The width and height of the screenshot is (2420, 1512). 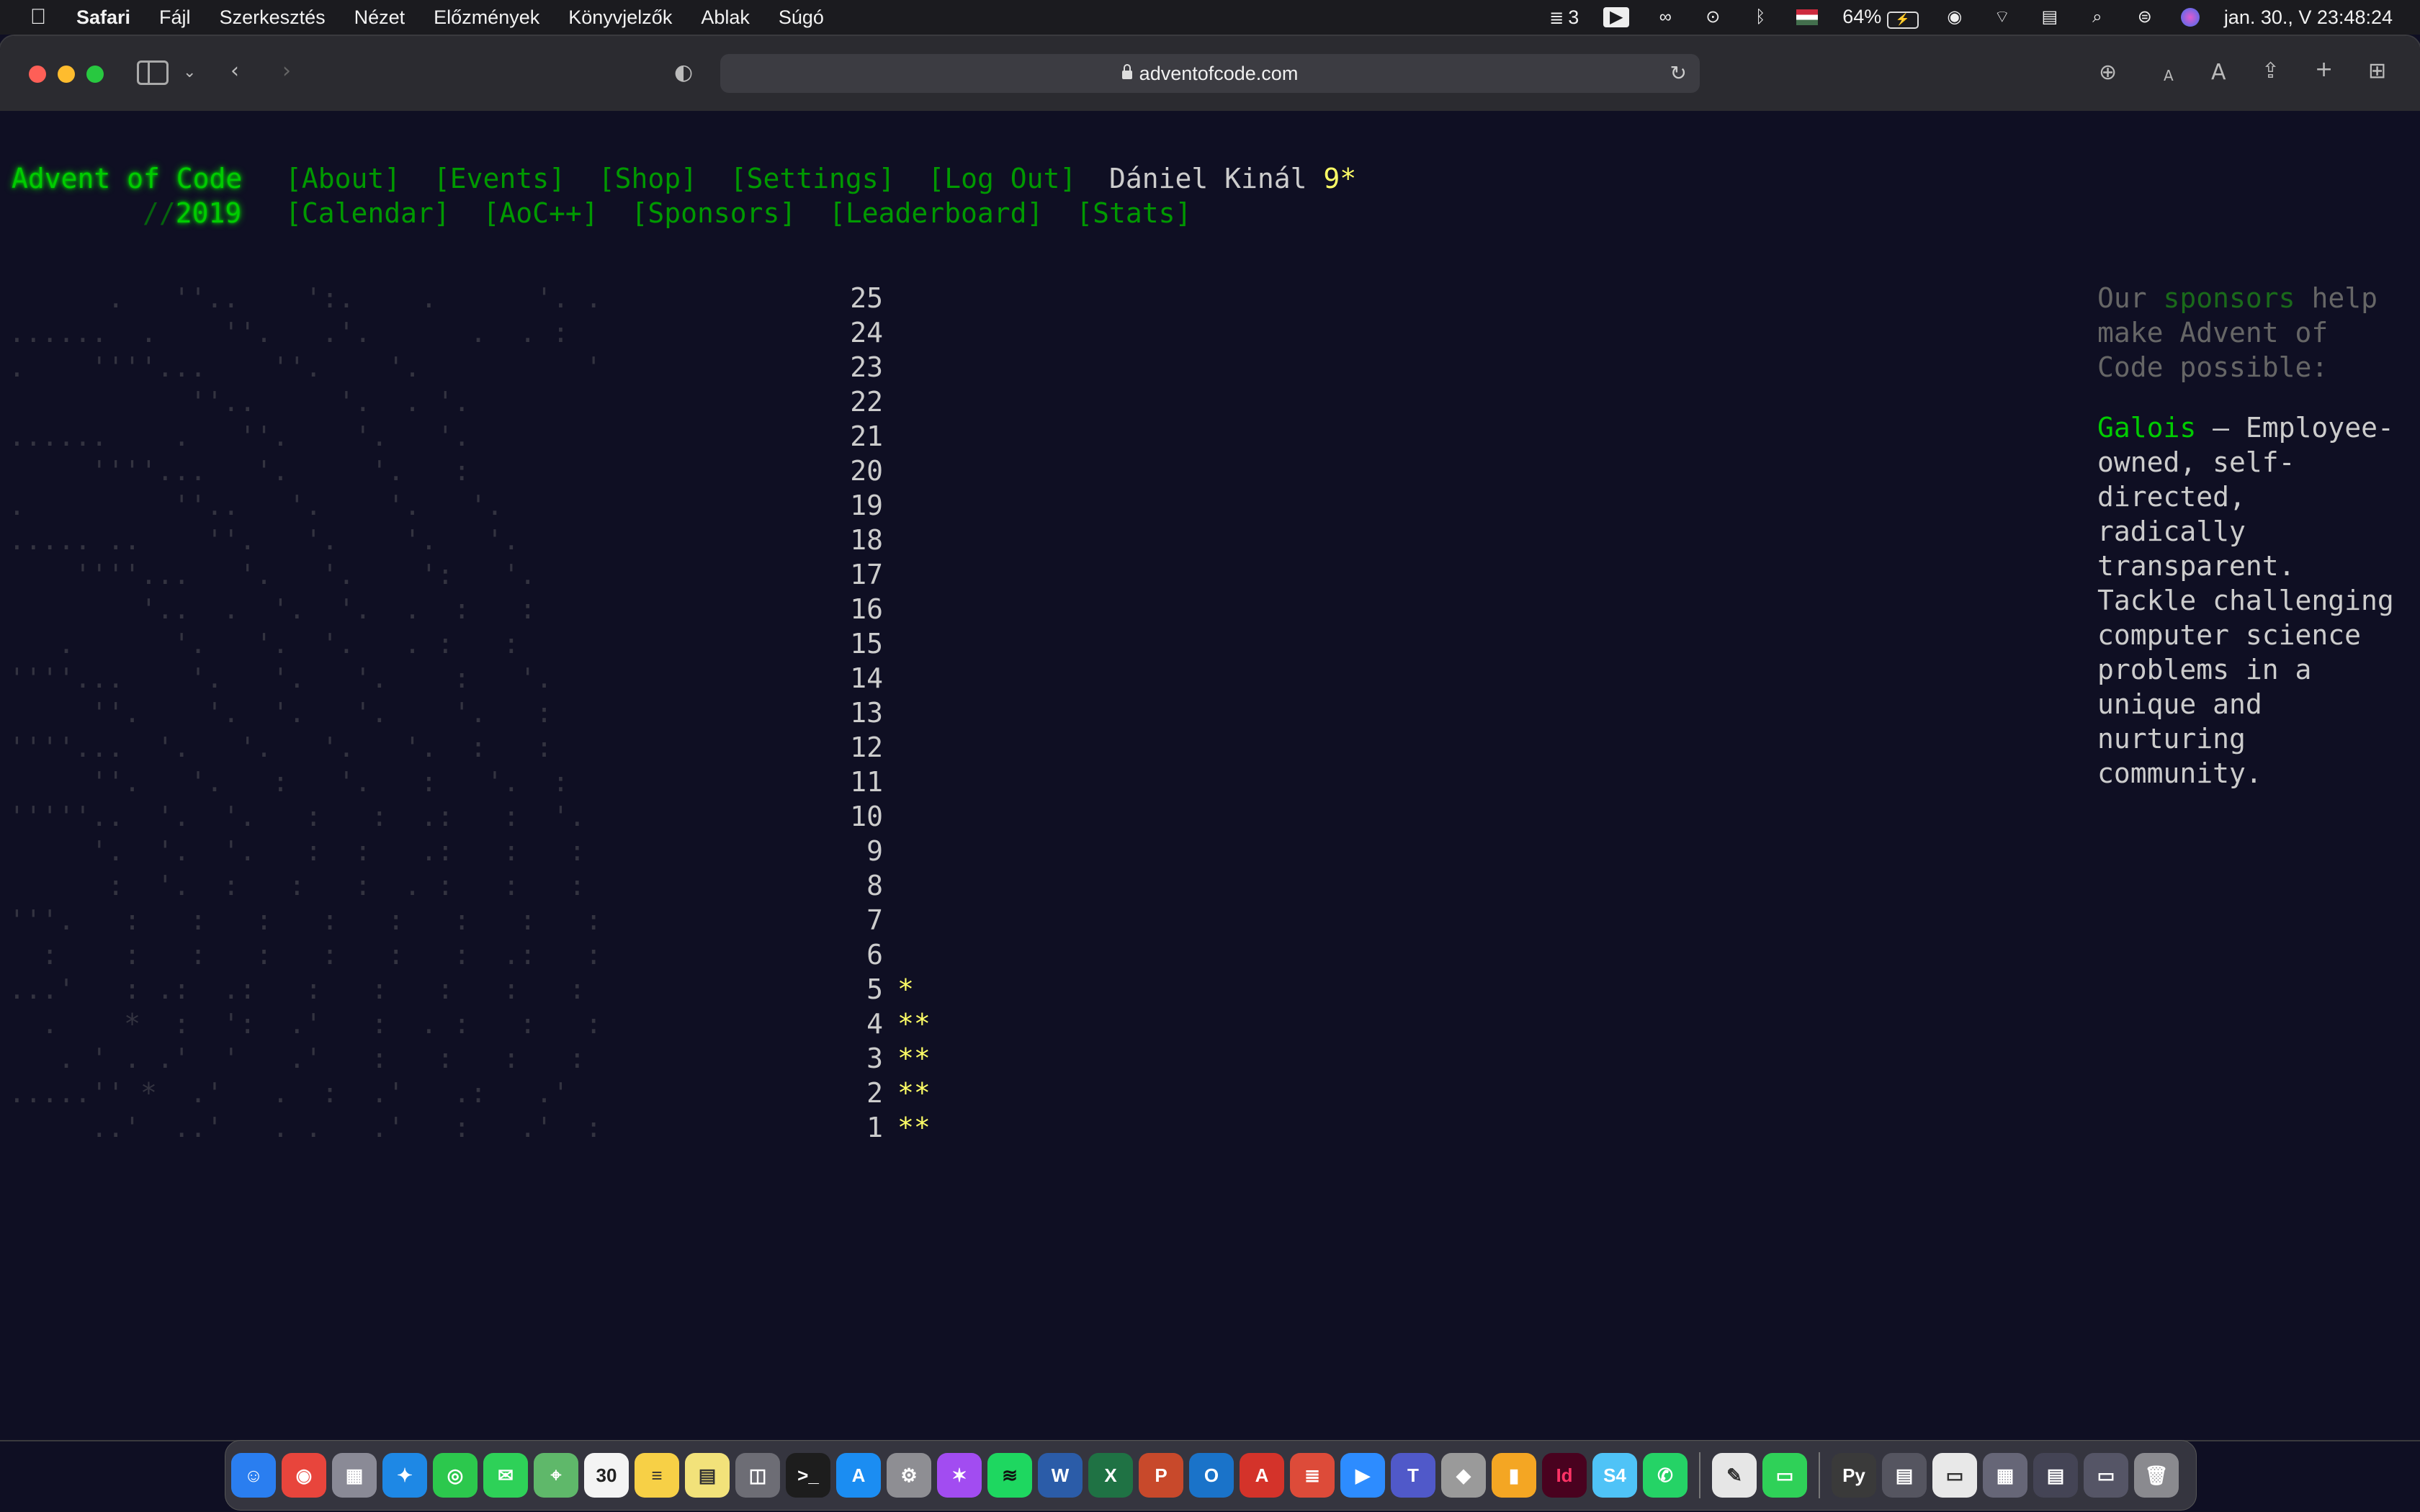 I want to click on user-name: Dániel Kinál, so click(x=1207, y=178).